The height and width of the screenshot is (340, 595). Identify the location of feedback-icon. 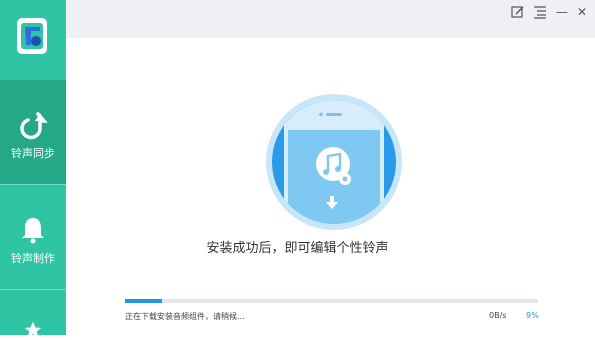
(518, 12).